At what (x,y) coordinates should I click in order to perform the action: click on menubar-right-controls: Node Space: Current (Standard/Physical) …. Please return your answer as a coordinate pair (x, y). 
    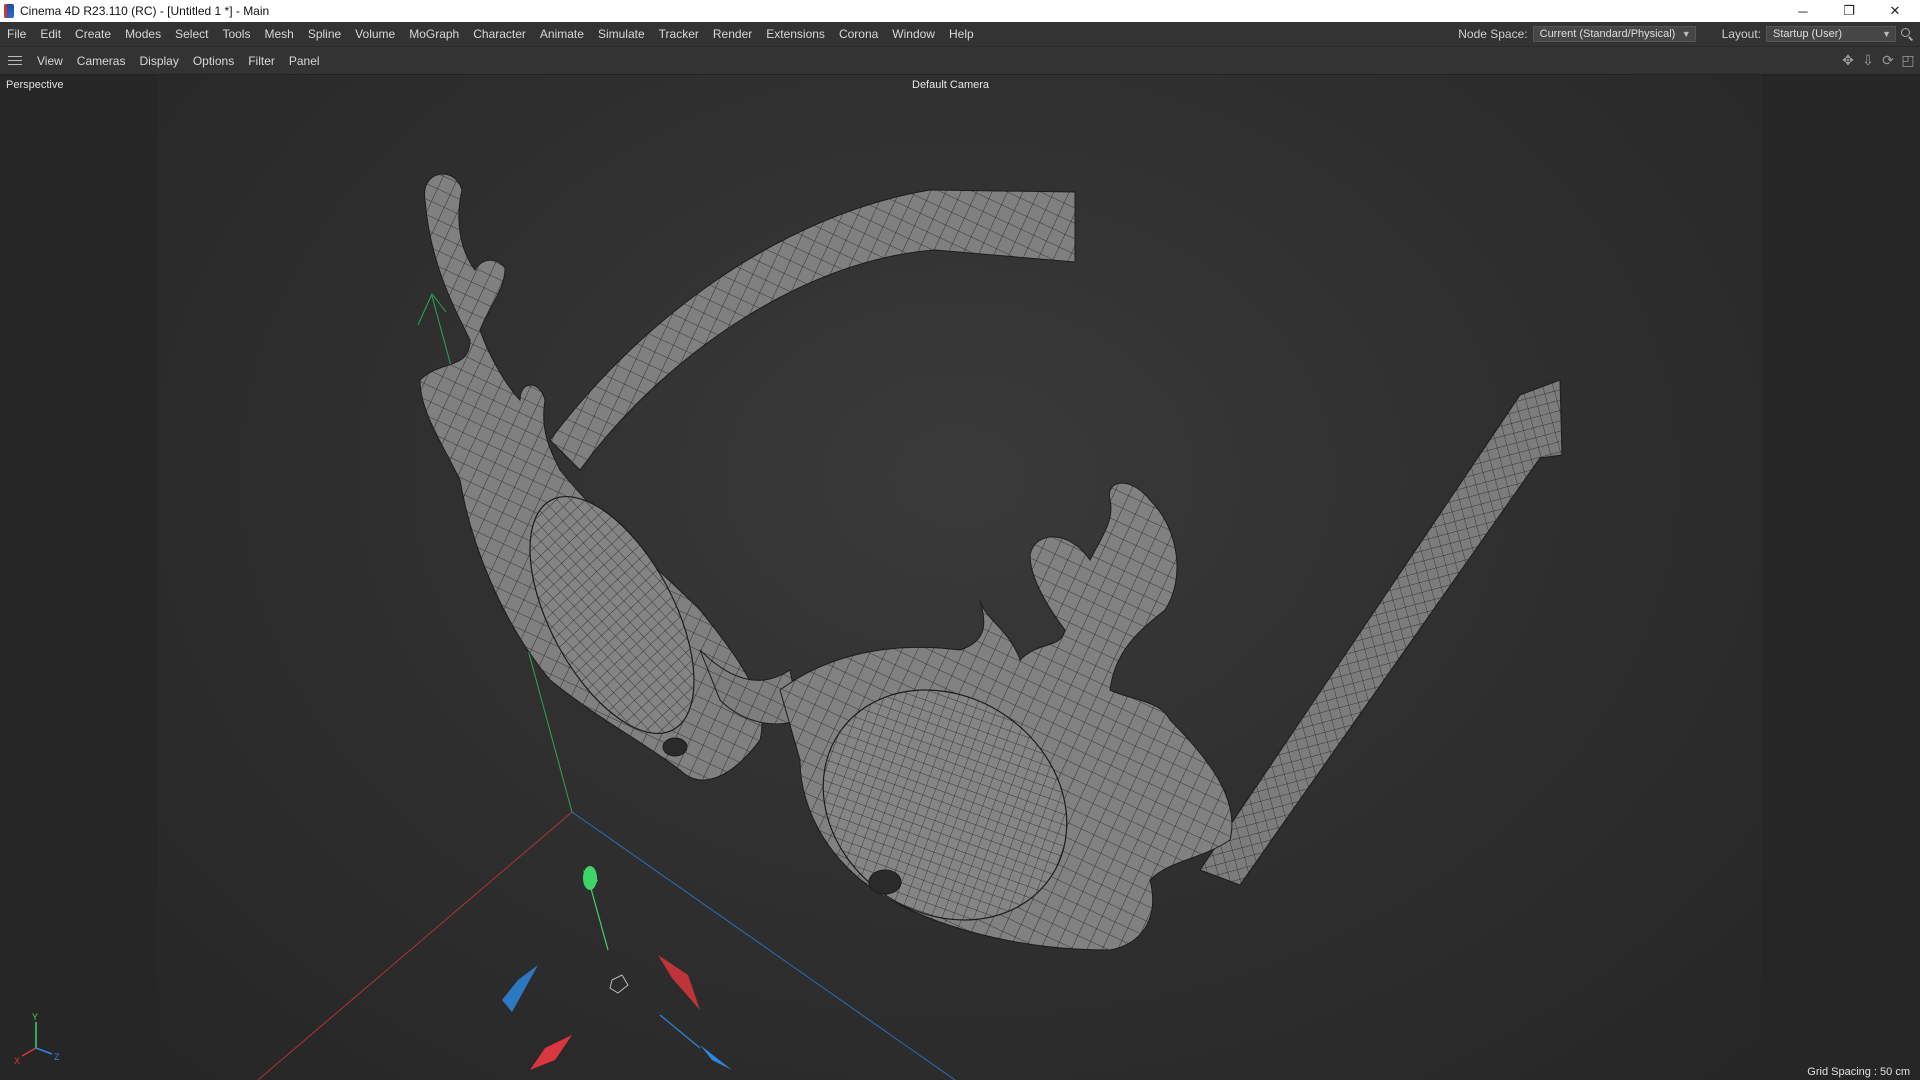
    Looking at the image, I should click on (1689, 34).